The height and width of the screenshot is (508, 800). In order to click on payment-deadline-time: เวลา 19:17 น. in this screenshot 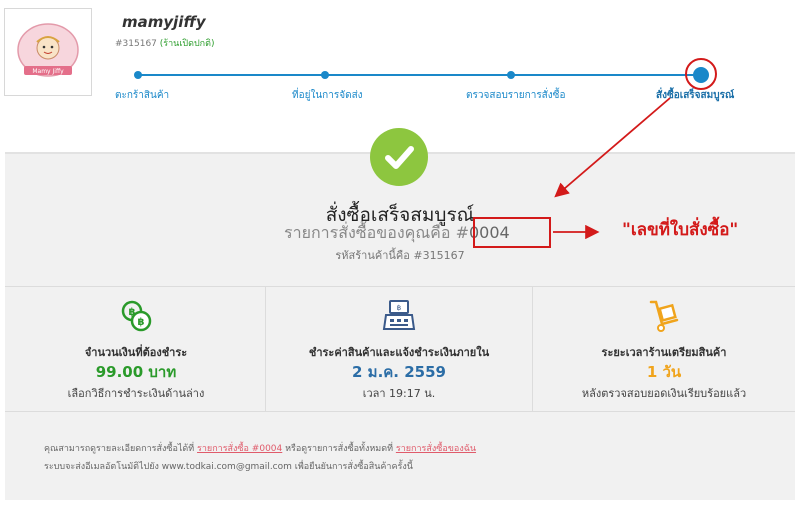, I will do `click(399, 393)`.